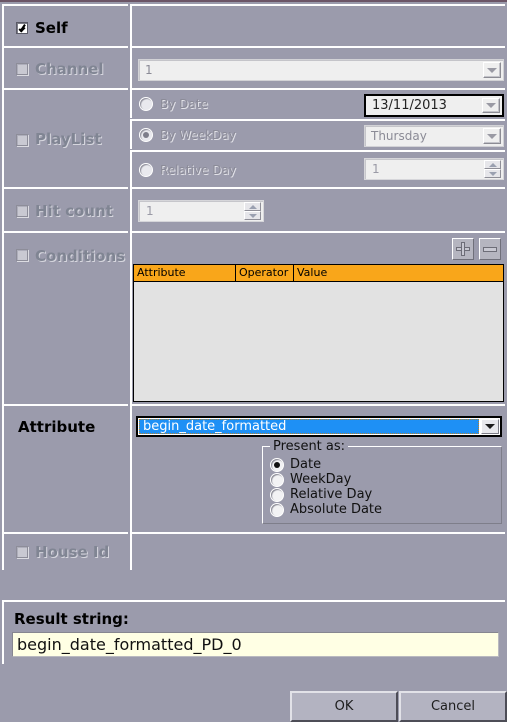 Image resolution: width=507 pixels, height=722 pixels. What do you see at coordinates (65, 469) in the screenshot?
I see `attribute-label-cell: Attribute` at bounding box center [65, 469].